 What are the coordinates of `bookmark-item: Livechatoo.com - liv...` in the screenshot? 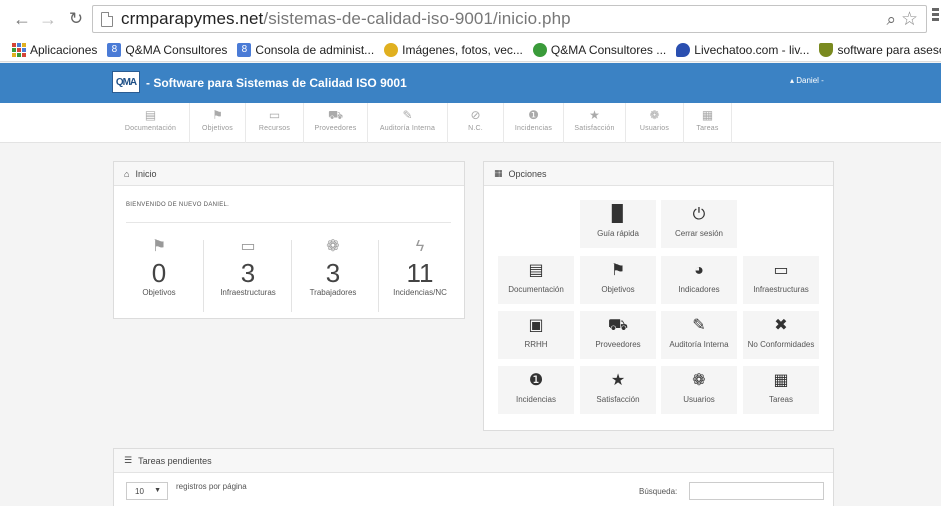 It's located at (743, 49).